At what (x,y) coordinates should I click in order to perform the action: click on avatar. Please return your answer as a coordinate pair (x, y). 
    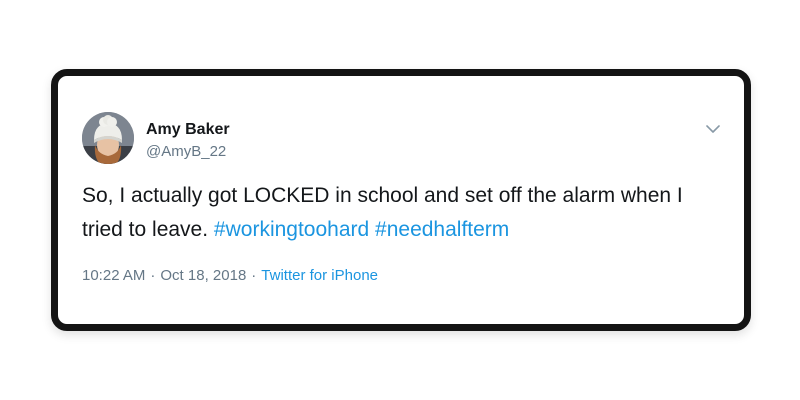
    Looking at the image, I should click on (108, 138).